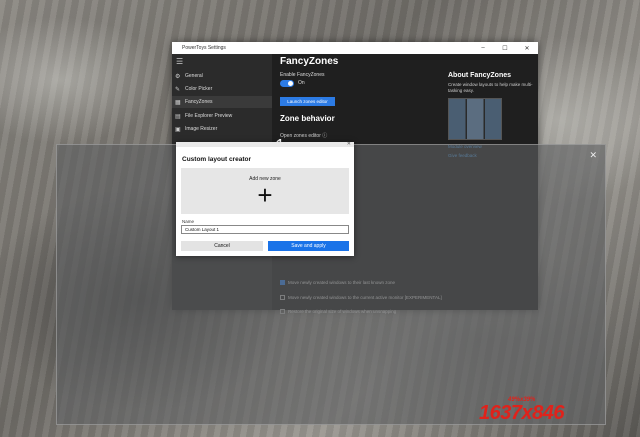 The image size is (640, 437). What do you see at coordinates (204, 48) in the screenshot?
I see `window-title: PowerToys Settings` at bounding box center [204, 48].